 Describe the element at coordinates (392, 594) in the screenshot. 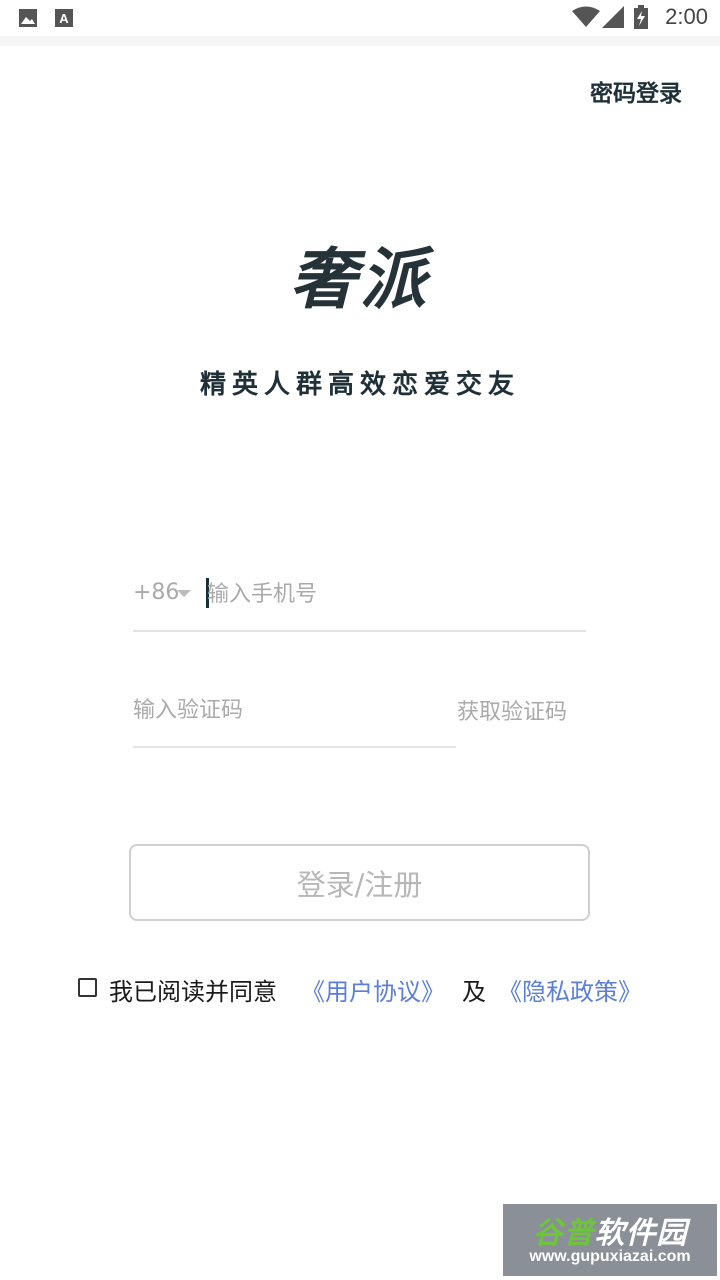

I see `phone-input` at that location.